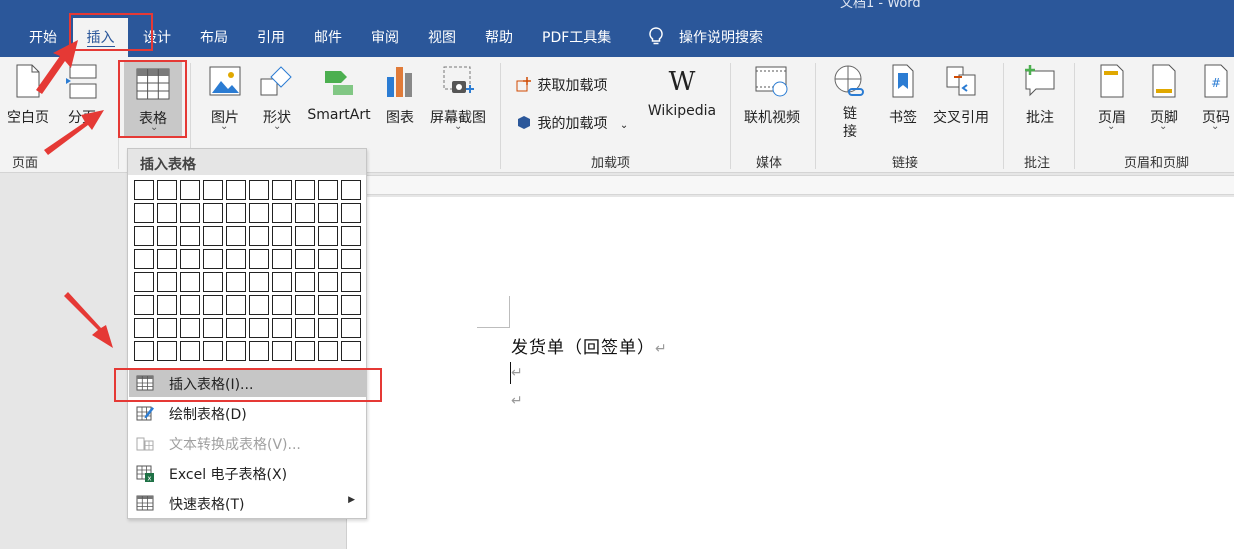 The width and height of the screenshot is (1234, 549). What do you see at coordinates (442, 38) in the screenshot?
I see `tab-view: 视图` at bounding box center [442, 38].